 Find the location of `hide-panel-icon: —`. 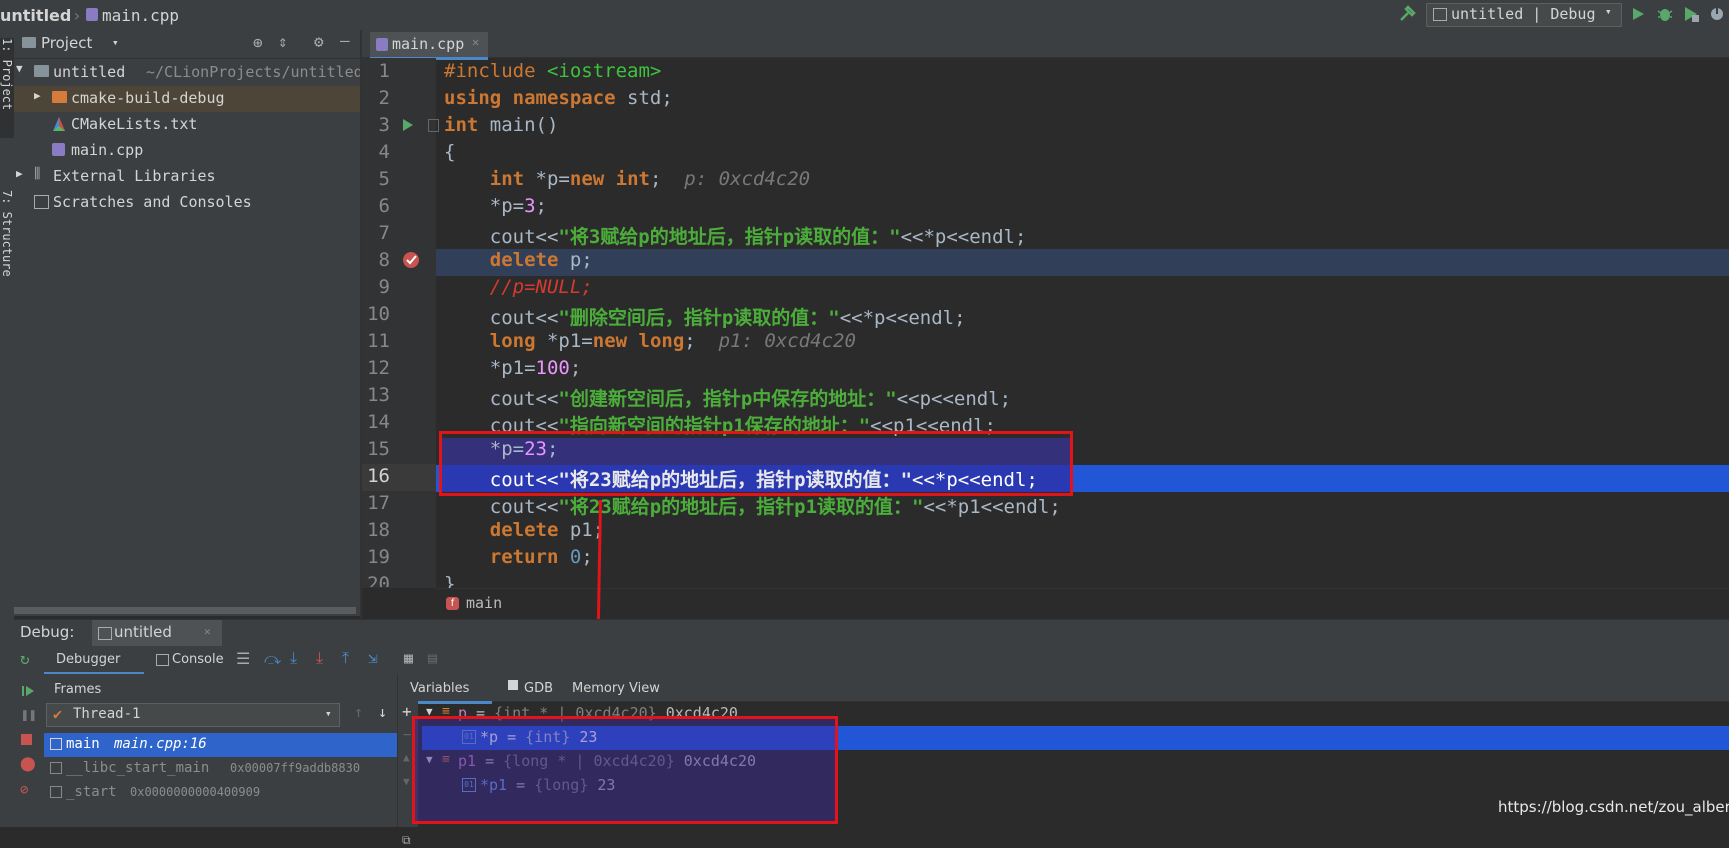

hide-panel-icon: — is located at coordinates (345, 40).